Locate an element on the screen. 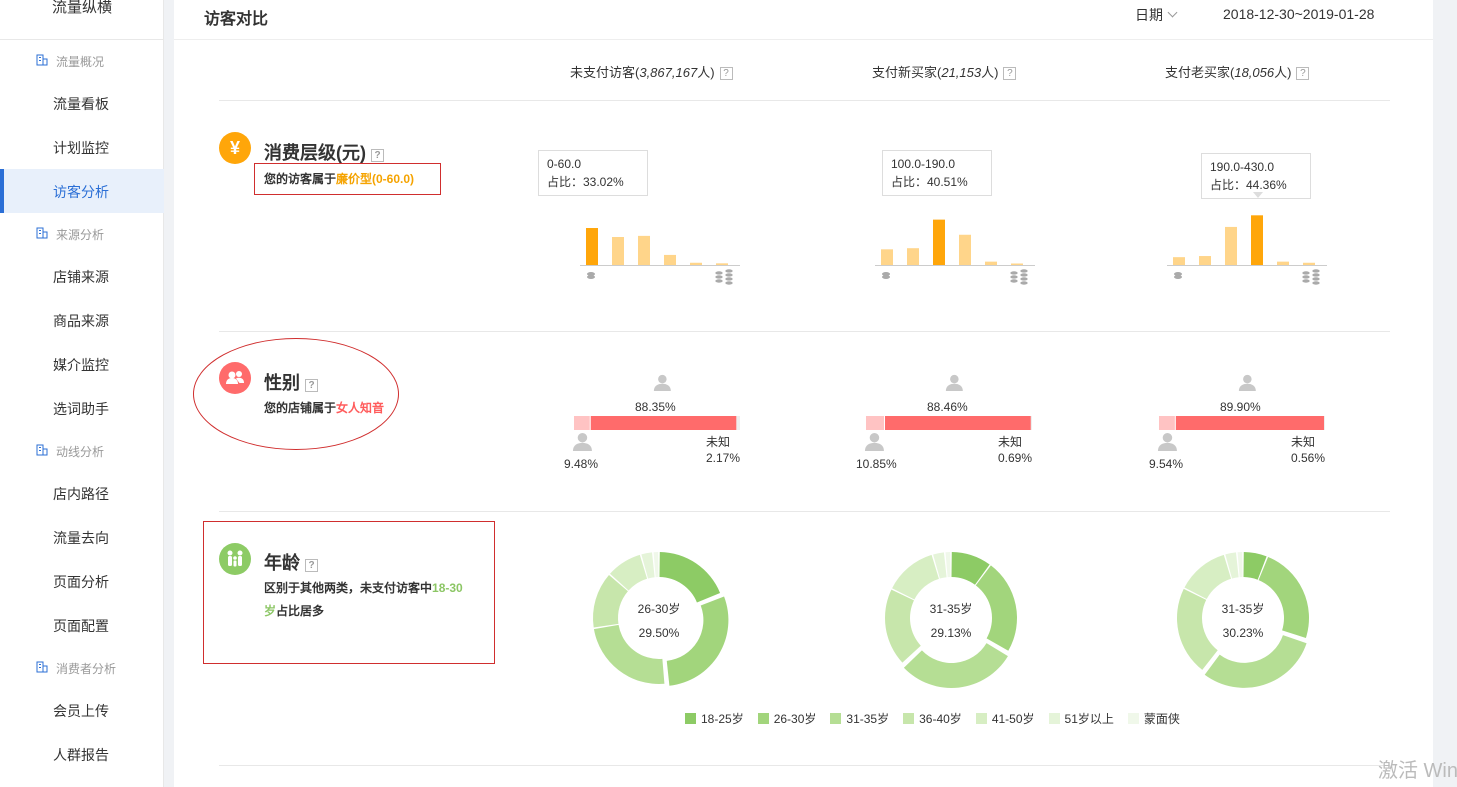 This screenshot has height=787, width=1457. tooltip: 100.0-190.0 占比：40.51% is located at coordinates (937, 173).